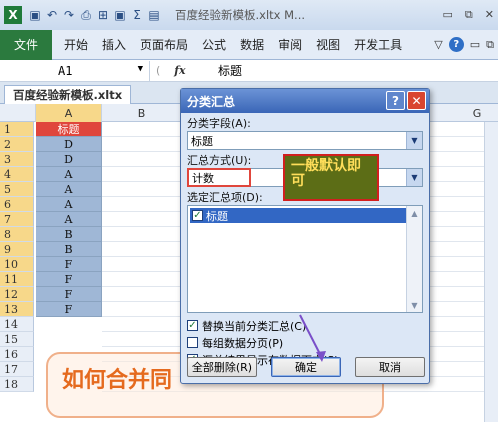 This screenshot has height=422, width=498. Describe the element at coordinates (414, 259) in the screenshot. I see `listbox-scrollbar: ▲ ▼` at that location.